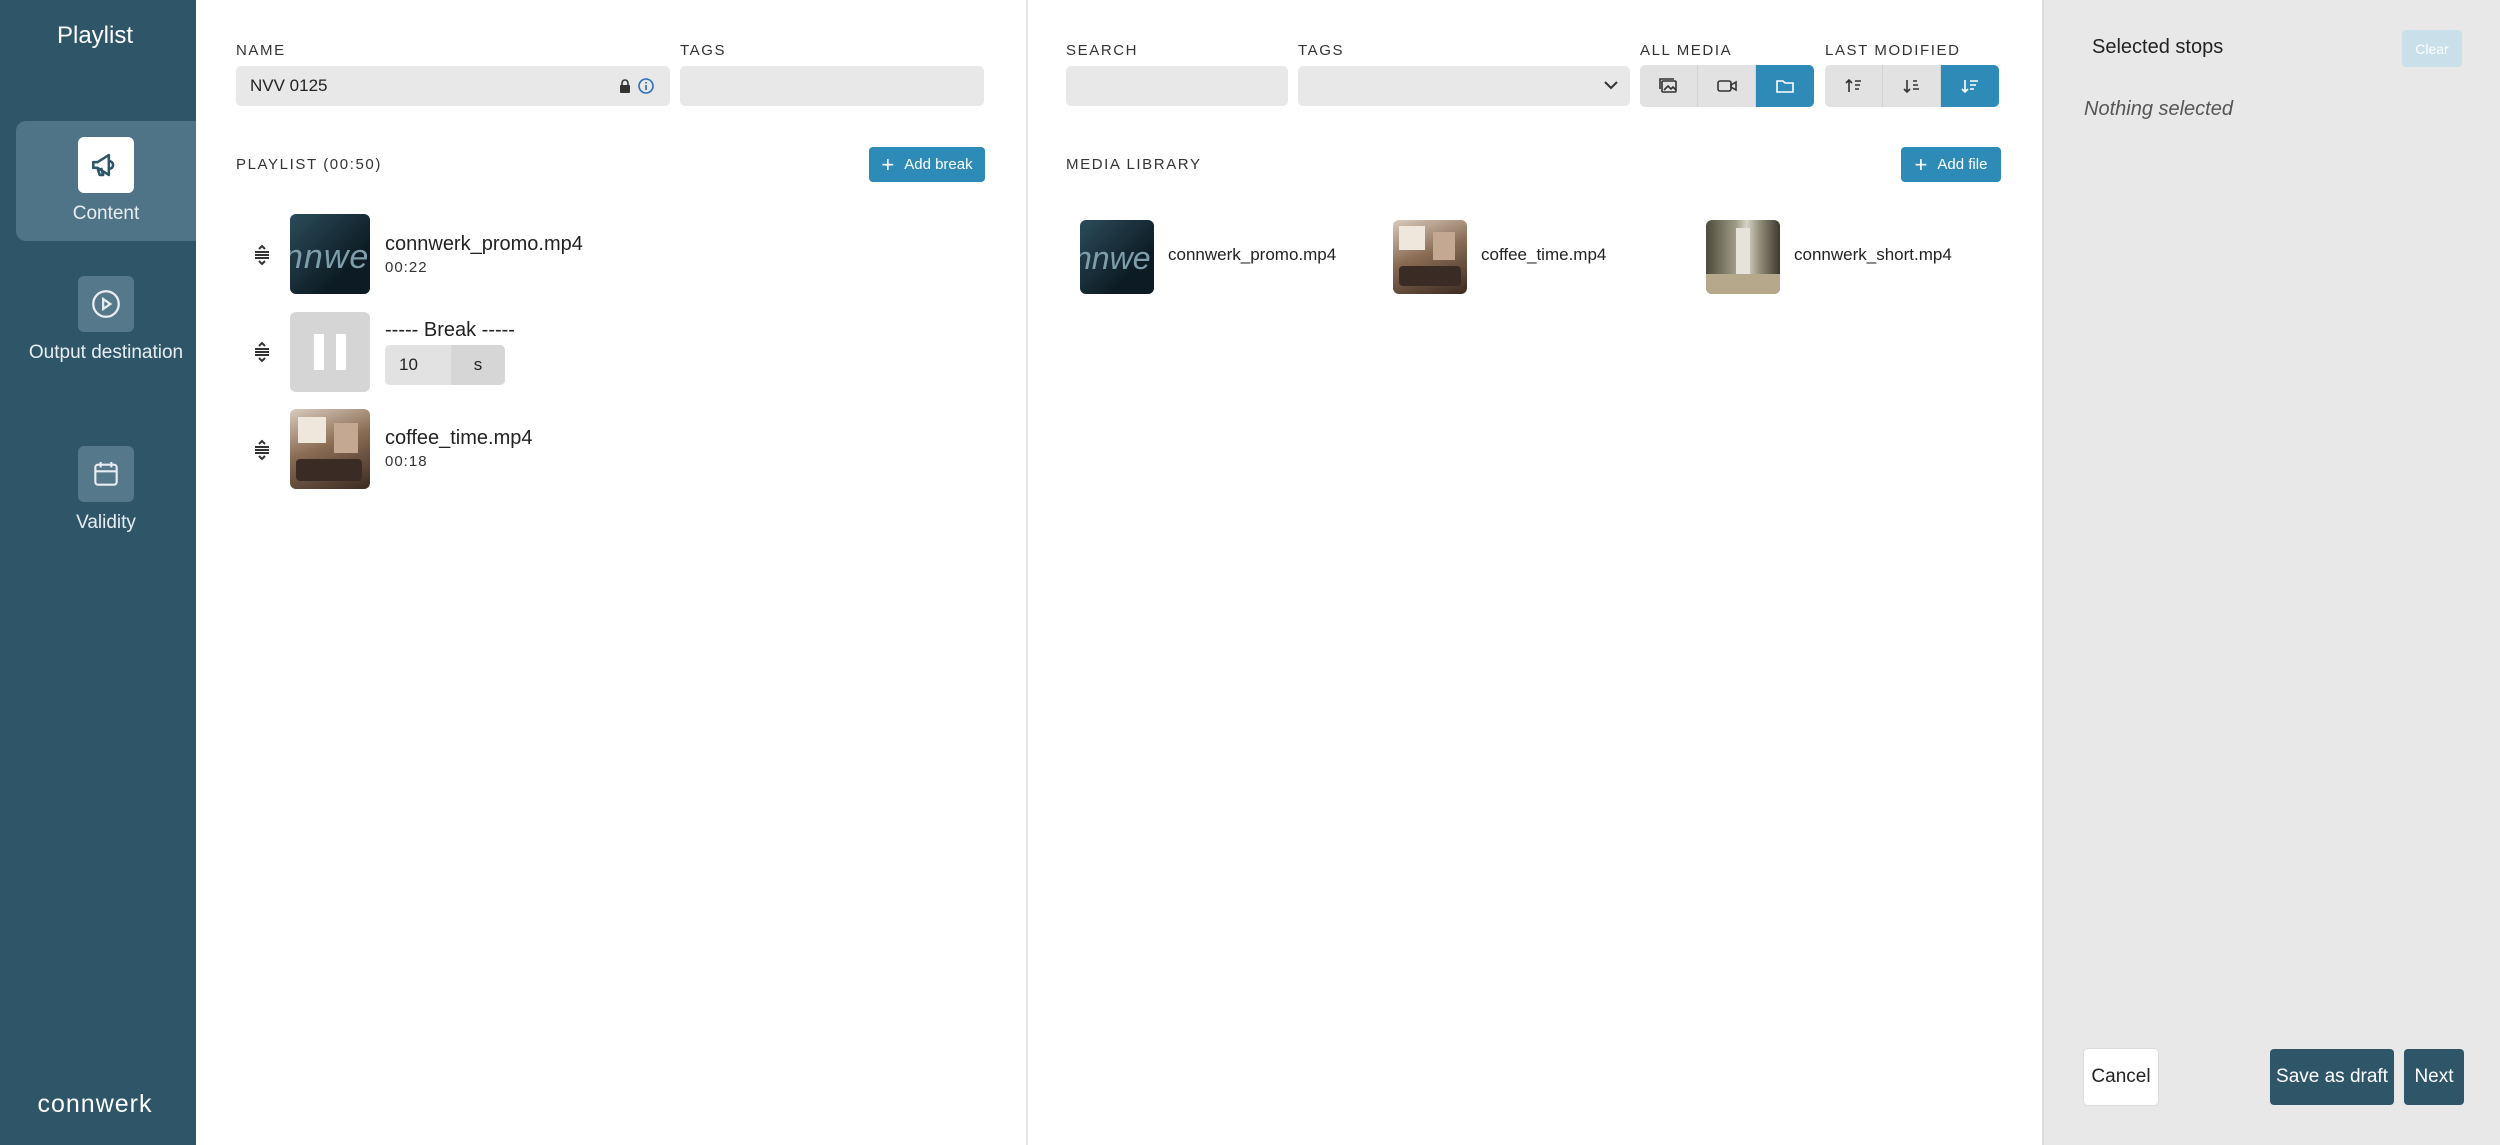 The width and height of the screenshot is (2500, 1145). I want to click on search-label: SEARCH, so click(1102, 50).